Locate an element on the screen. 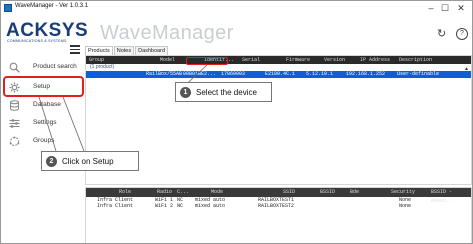  logo-tagline: COMMUNICATIONS & SYSTEMS is located at coordinates (37, 41).